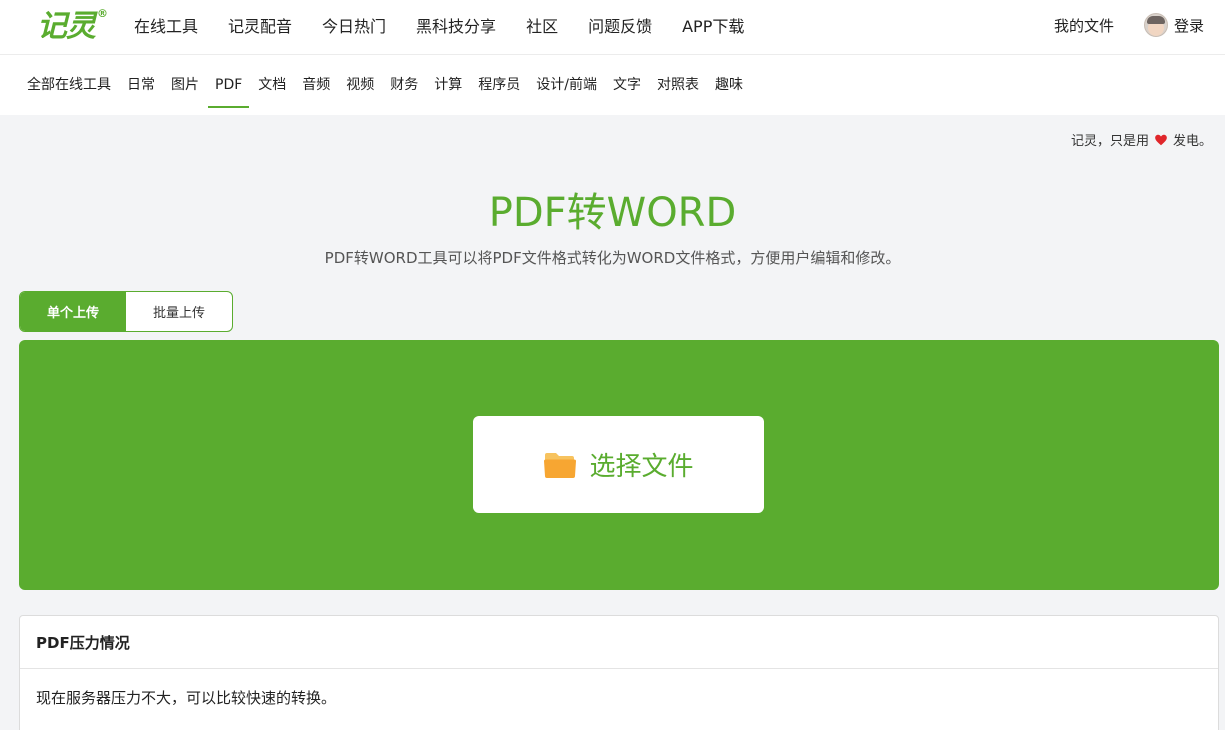  I want to click on select-file-button: 选择文件, so click(618, 464).